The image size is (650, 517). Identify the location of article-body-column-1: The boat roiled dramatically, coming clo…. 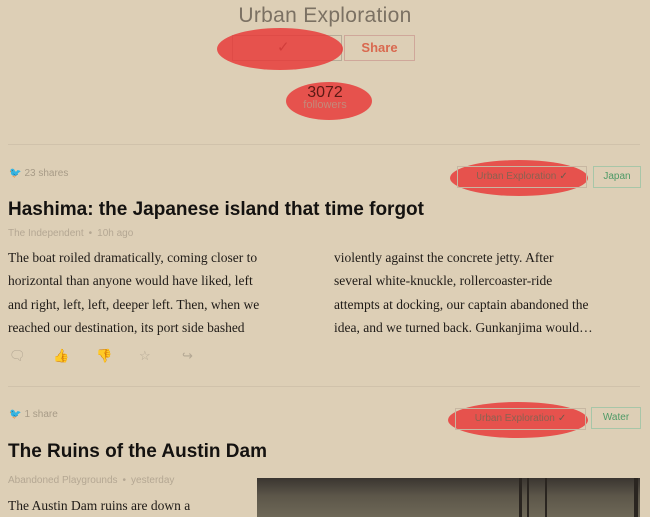
(167, 292).